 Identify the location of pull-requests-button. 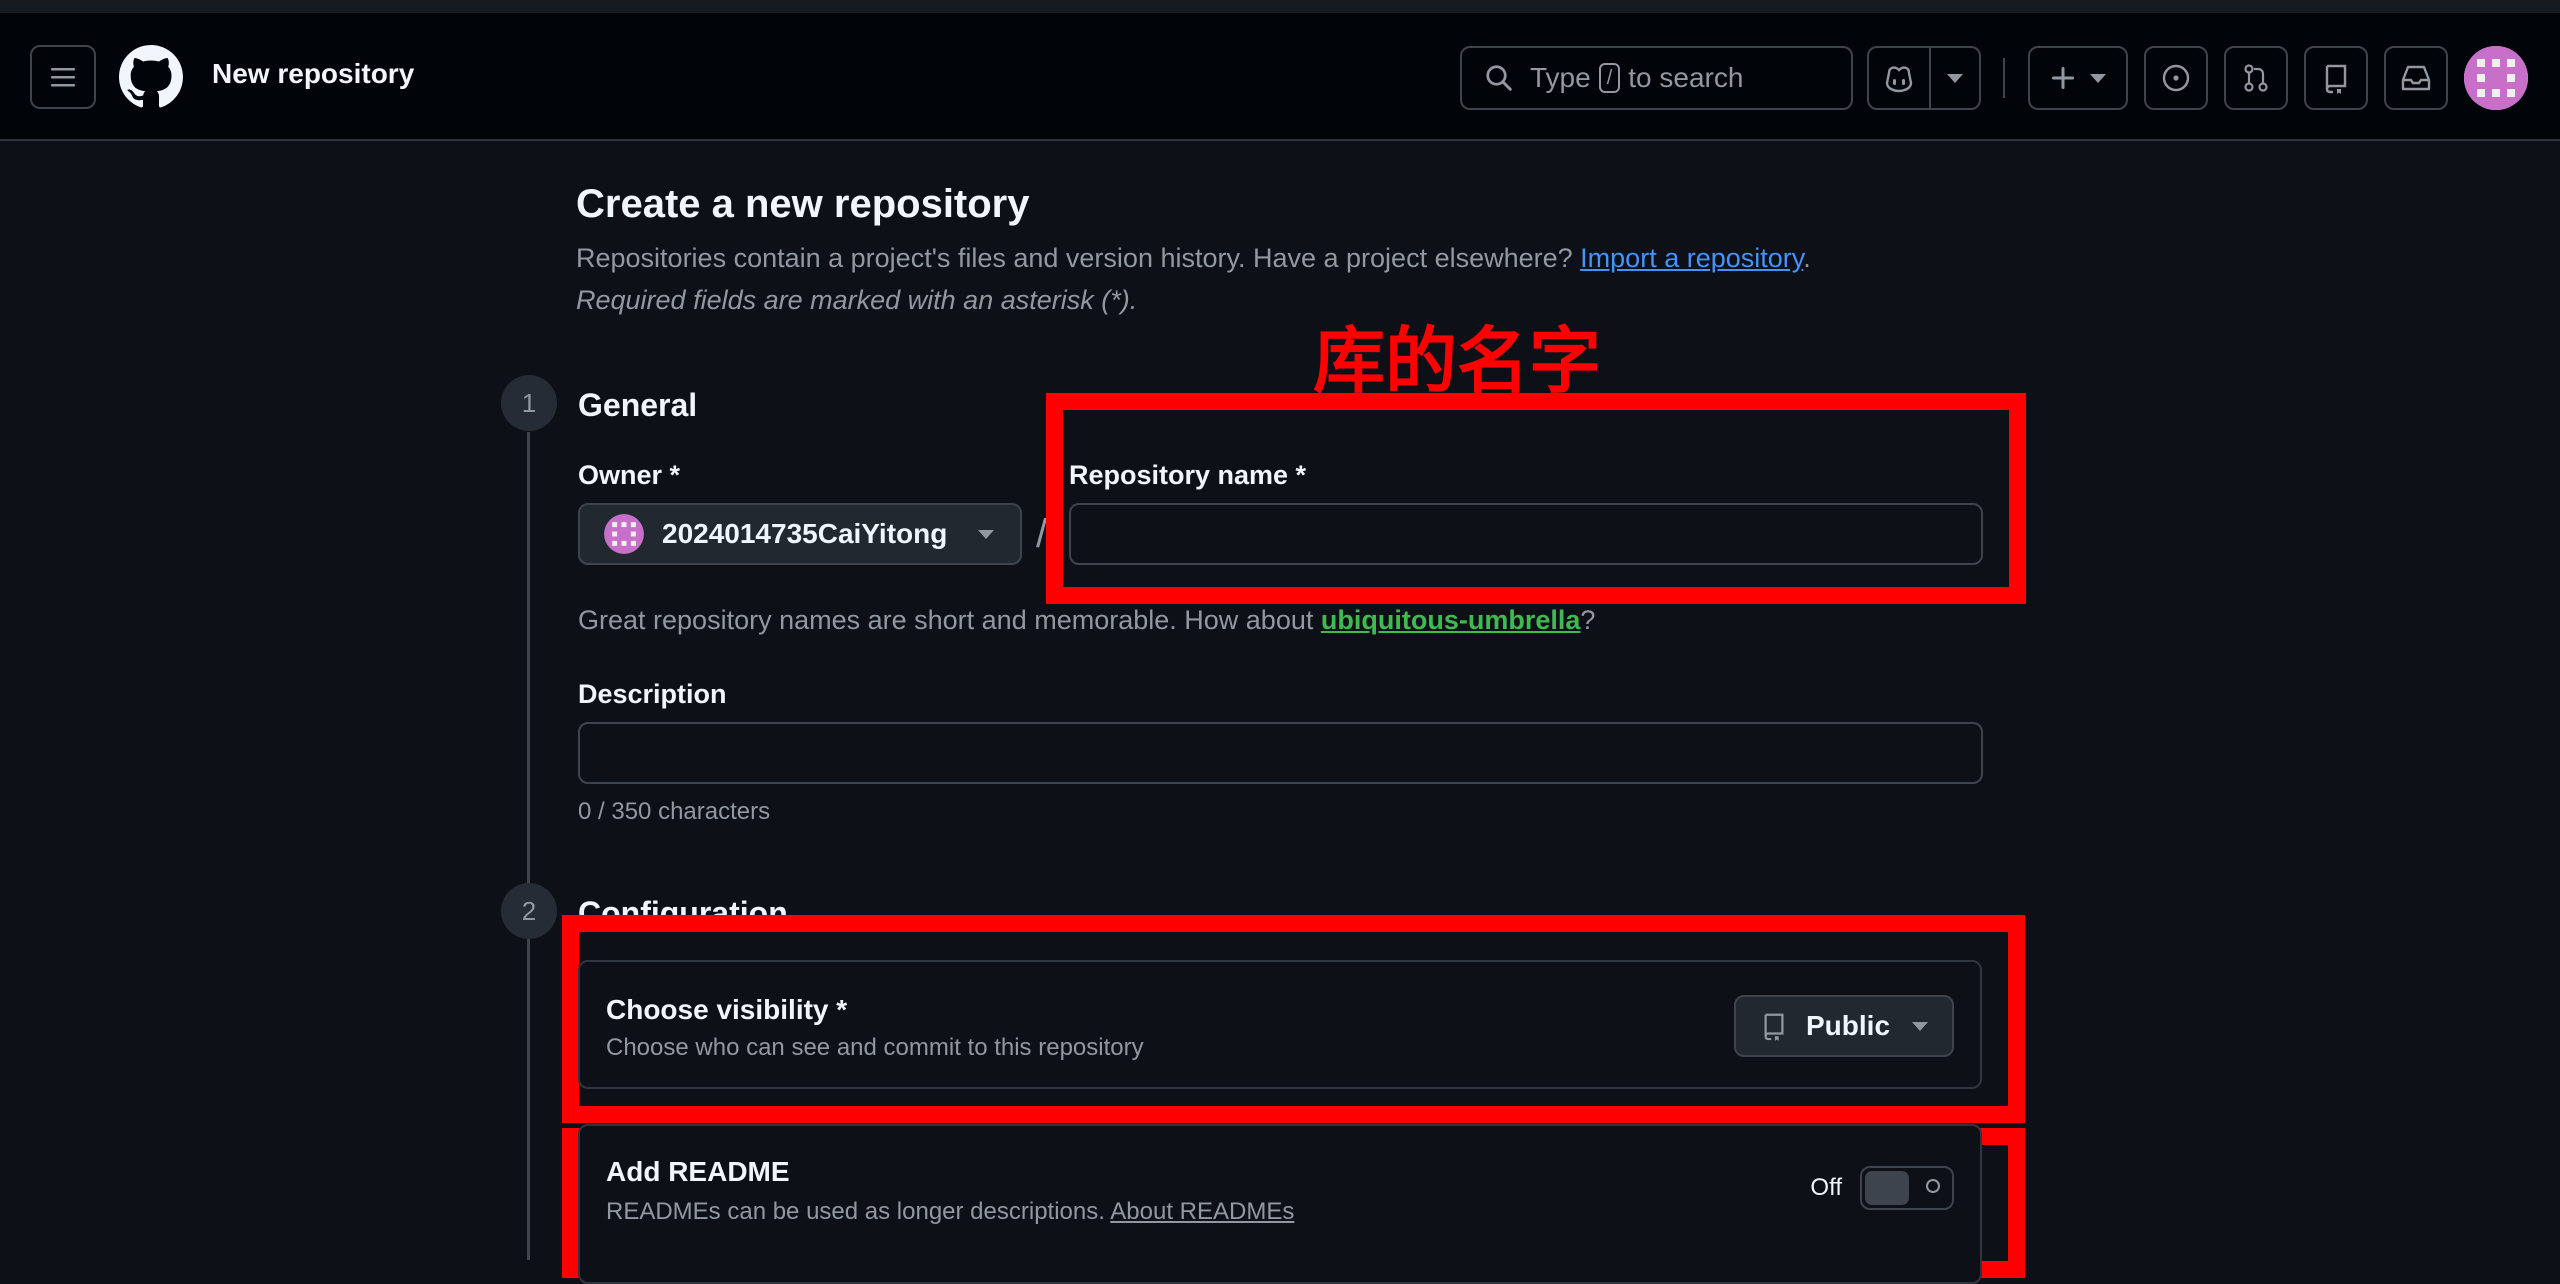
(2256, 78).